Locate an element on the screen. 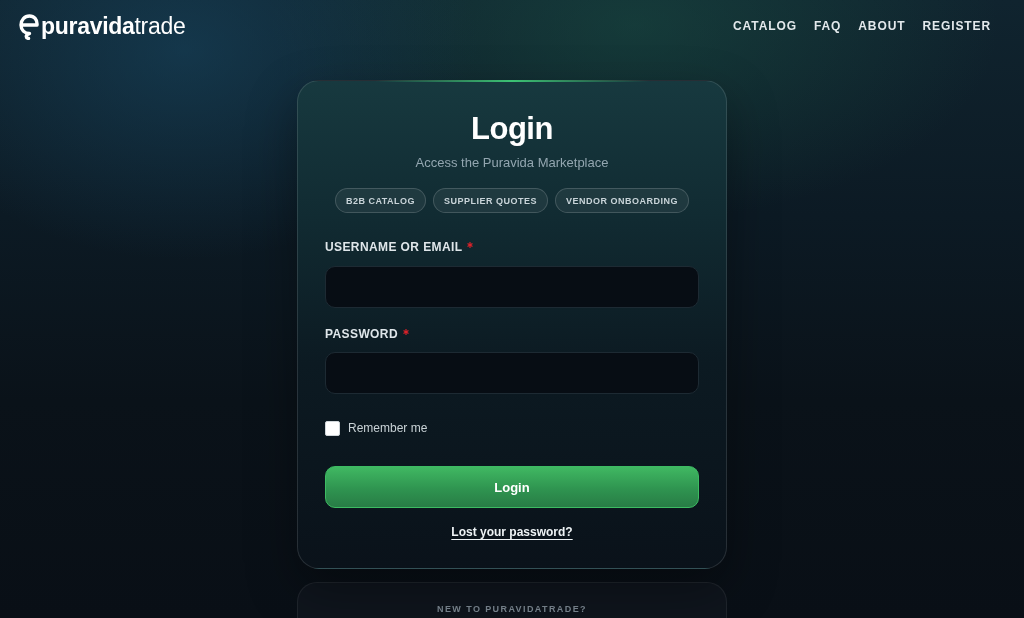 The height and width of the screenshot is (618, 1024). checkbox-label: Remember me is located at coordinates (388, 428).